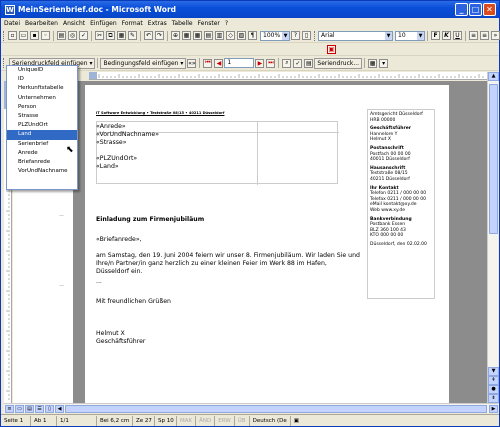  Describe the element at coordinates (72, 35) in the screenshot. I see `print-preview-icon: ◎` at that location.